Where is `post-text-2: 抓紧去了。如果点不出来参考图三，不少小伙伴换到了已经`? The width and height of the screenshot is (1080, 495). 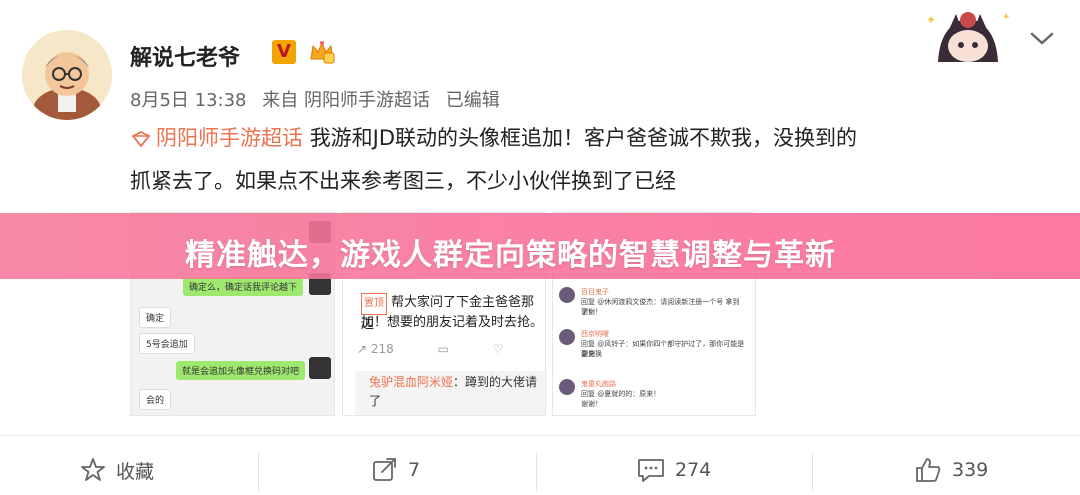 post-text-2: 抓紧去了。如果点不出来参考图三，不少小伙伴换到了已经 is located at coordinates (403, 181).